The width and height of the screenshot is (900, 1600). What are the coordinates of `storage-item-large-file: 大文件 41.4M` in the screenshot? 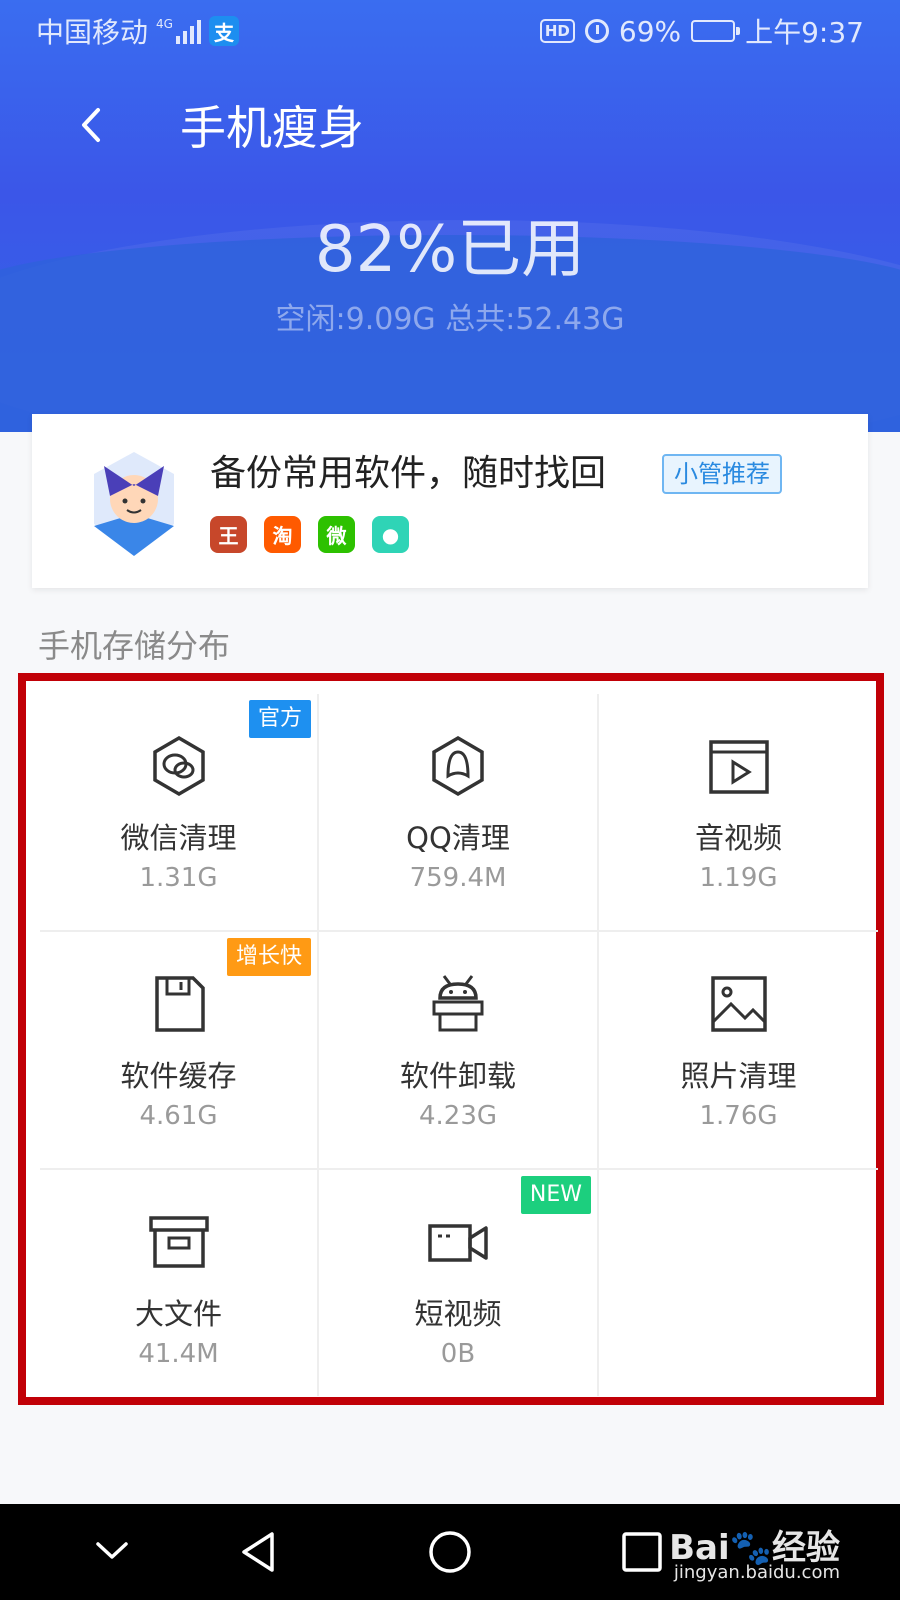 It's located at (179, 1283).